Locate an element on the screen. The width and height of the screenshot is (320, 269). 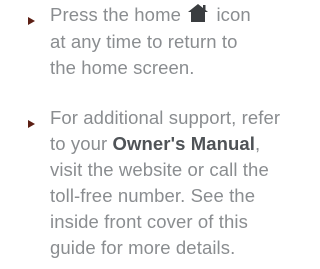
bullet-line: guide for more details. is located at coordinates (143, 247).